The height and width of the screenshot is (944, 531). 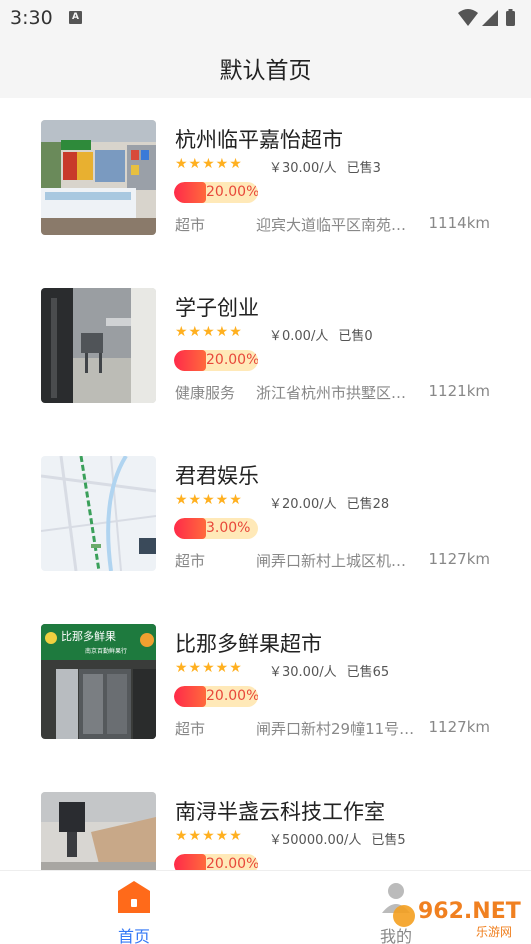 I want to click on price-value: ￥20.00/人, so click(x=303, y=504).